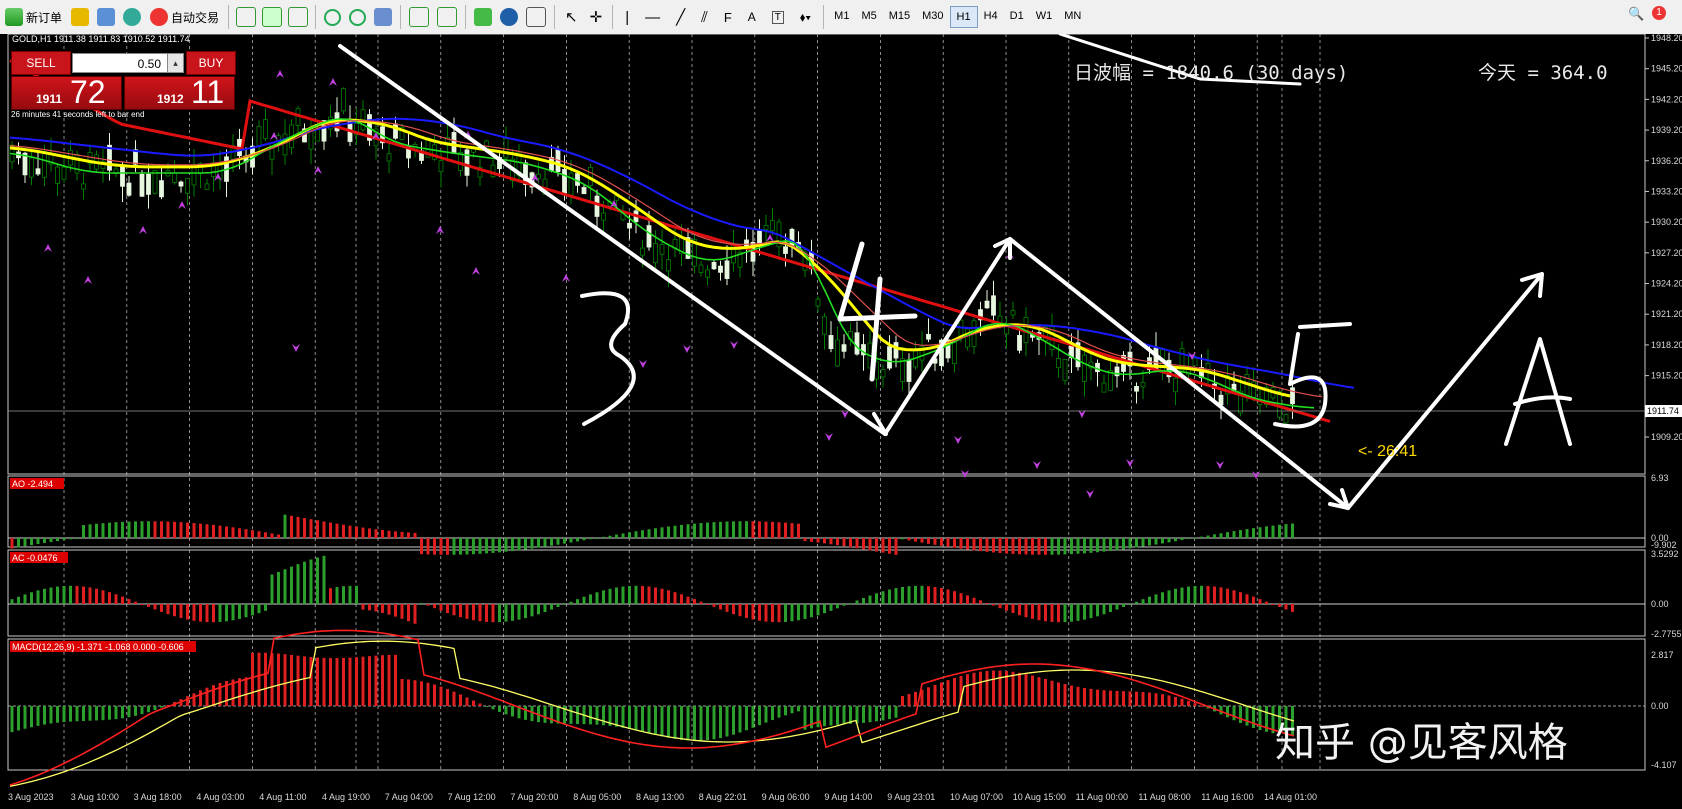 This screenshot has height=809, width=1682. Describe the element at coordinates (383, 17) in the screenshot. I see `tile-windows-icon` at that location.